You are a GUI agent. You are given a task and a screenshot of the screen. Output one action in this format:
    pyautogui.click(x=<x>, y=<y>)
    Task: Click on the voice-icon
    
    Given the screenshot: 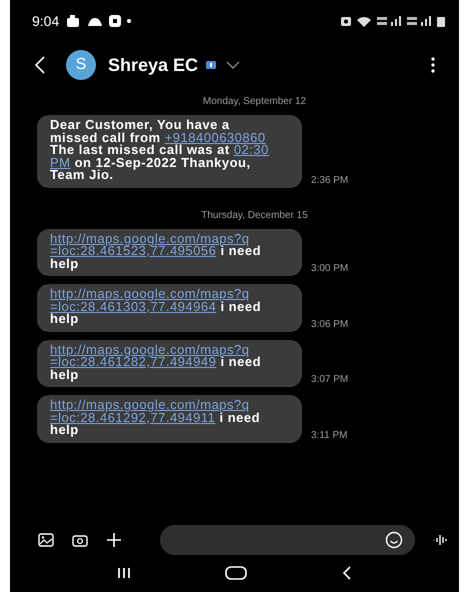 What is the action you would take?
    pyautogui.click(x=441, y=540)
    